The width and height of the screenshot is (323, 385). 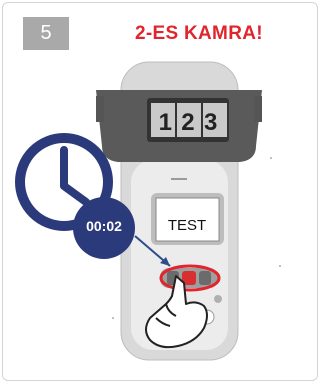 I want to click on counter-digit-2: 2, so click(x=188, y=122).